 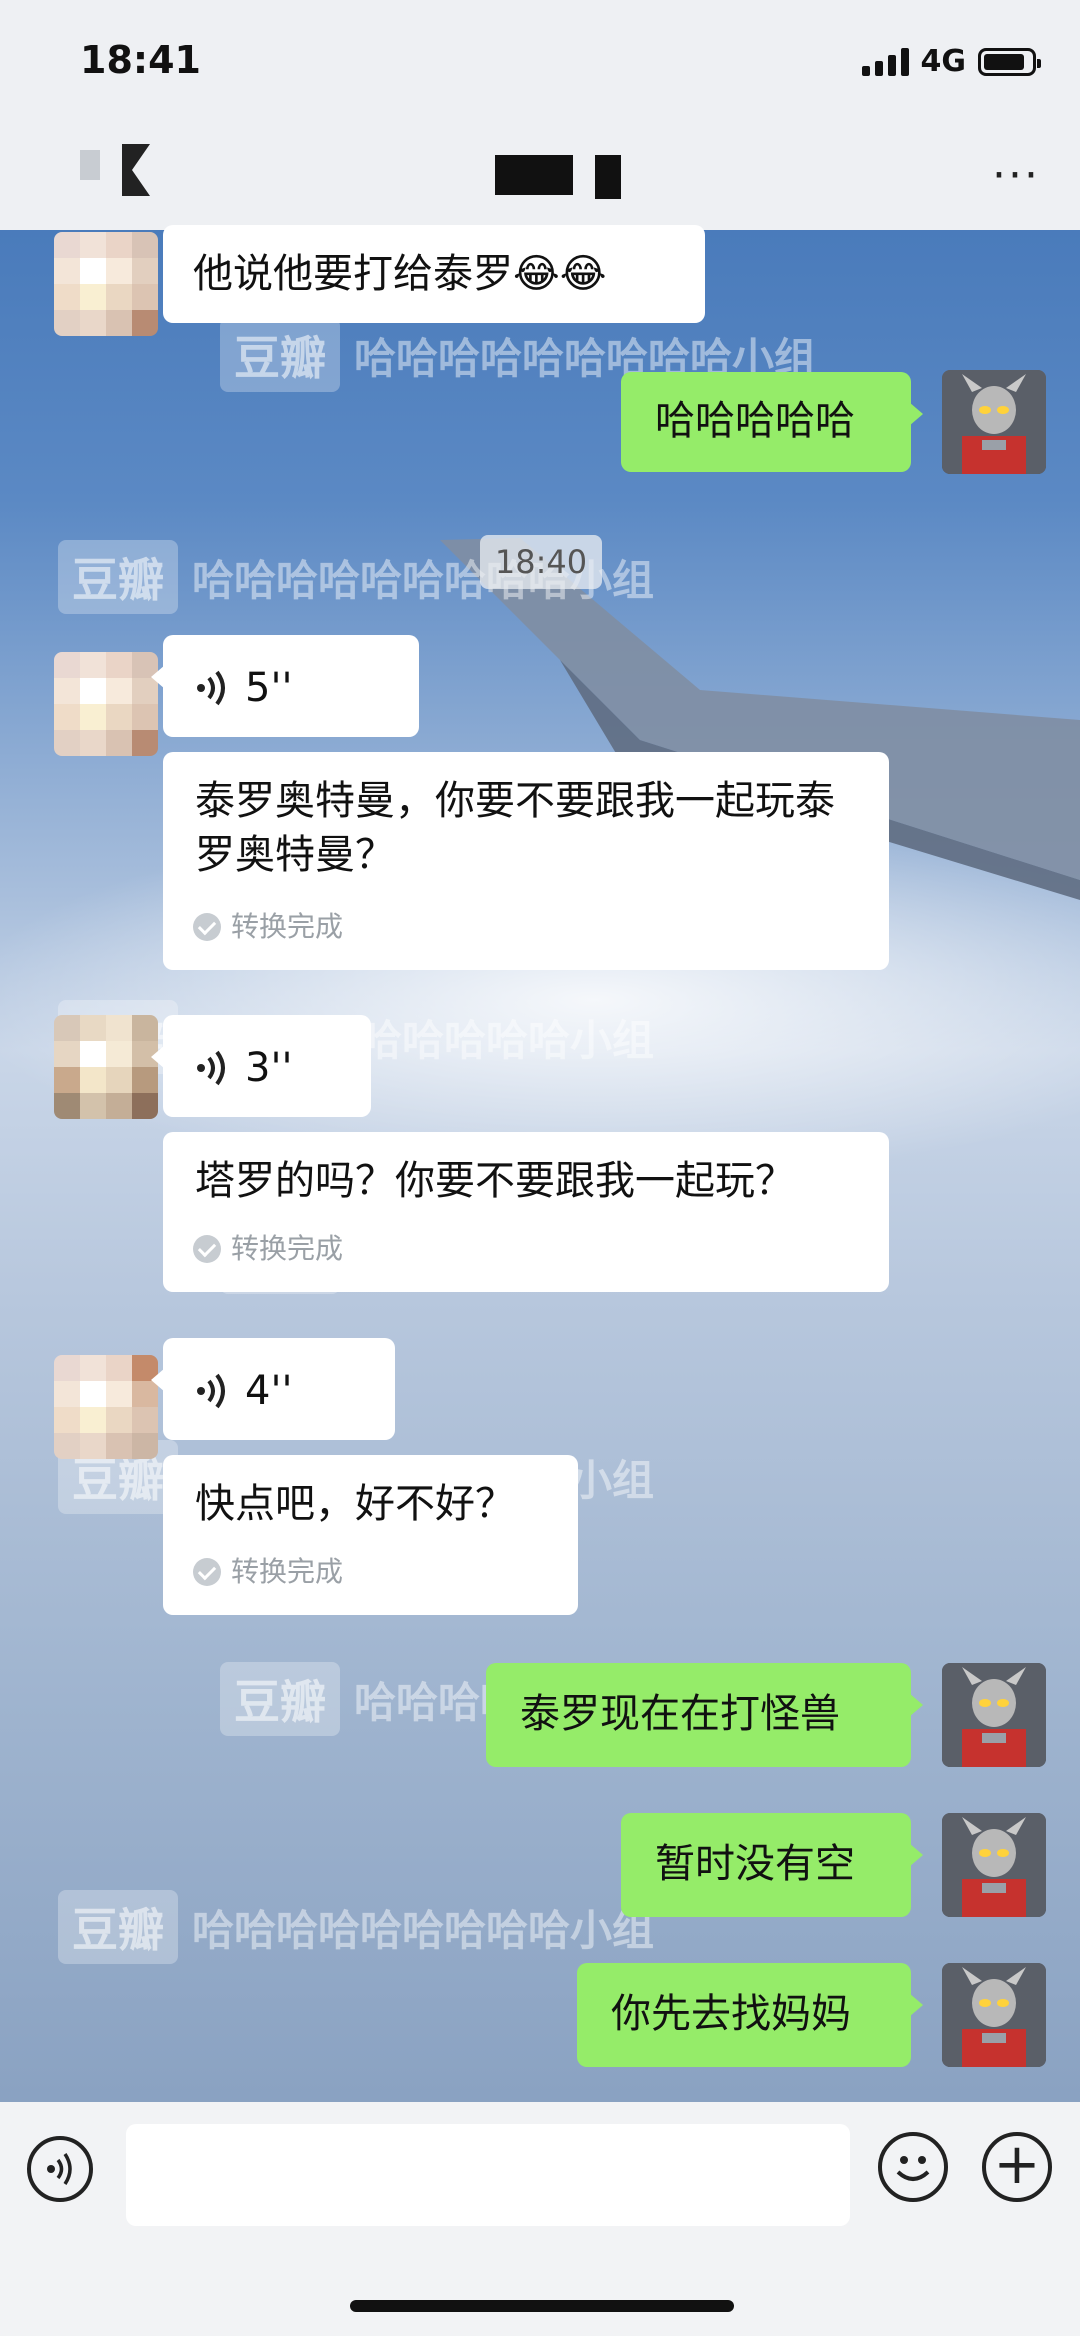 I want to click on voice-duration: 4'', so click(x=269, y=1391).